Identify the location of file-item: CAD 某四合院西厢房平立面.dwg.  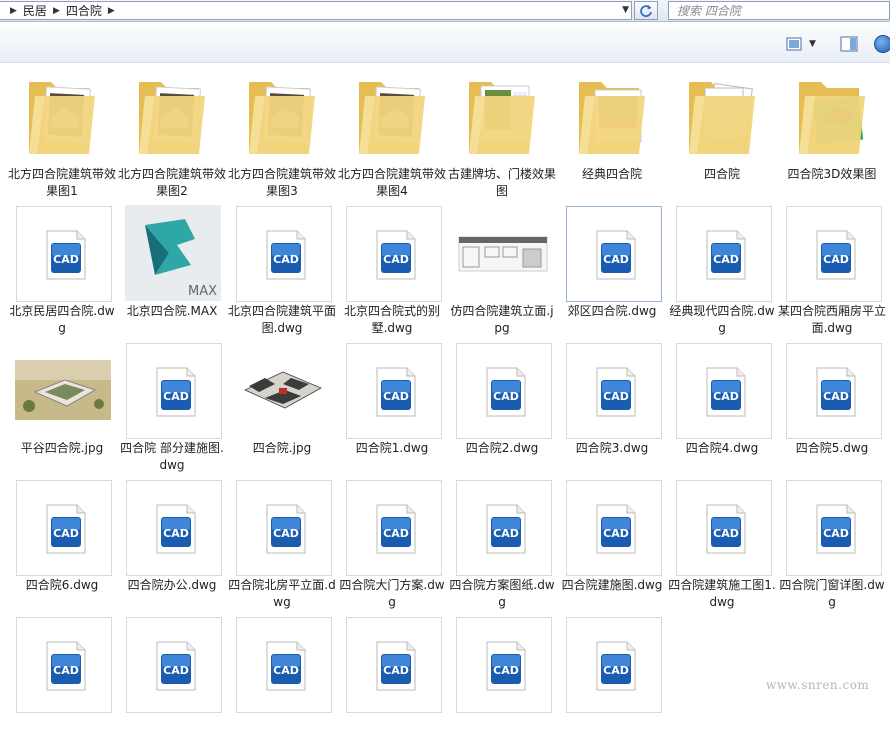
(832, 273).